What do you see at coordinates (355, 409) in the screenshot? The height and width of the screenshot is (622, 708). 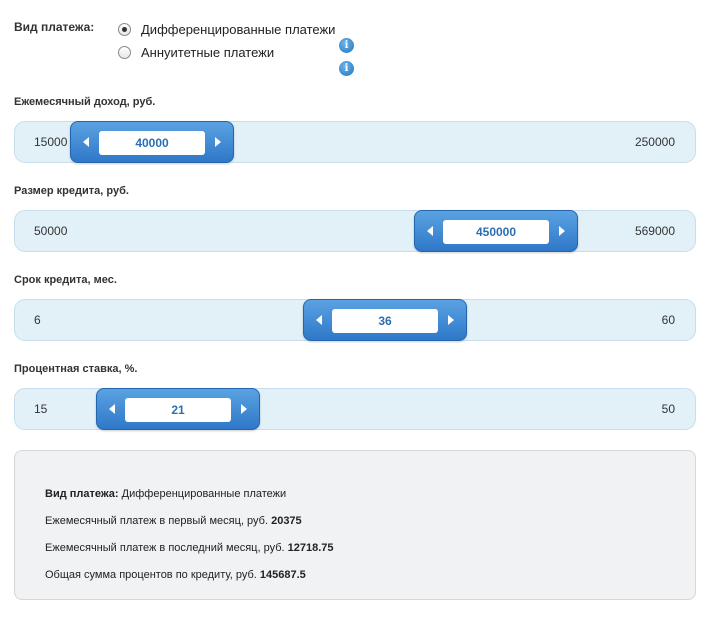 I see `interest-rate-slider-track: 15 50 21` at bounding box center [355, 409].